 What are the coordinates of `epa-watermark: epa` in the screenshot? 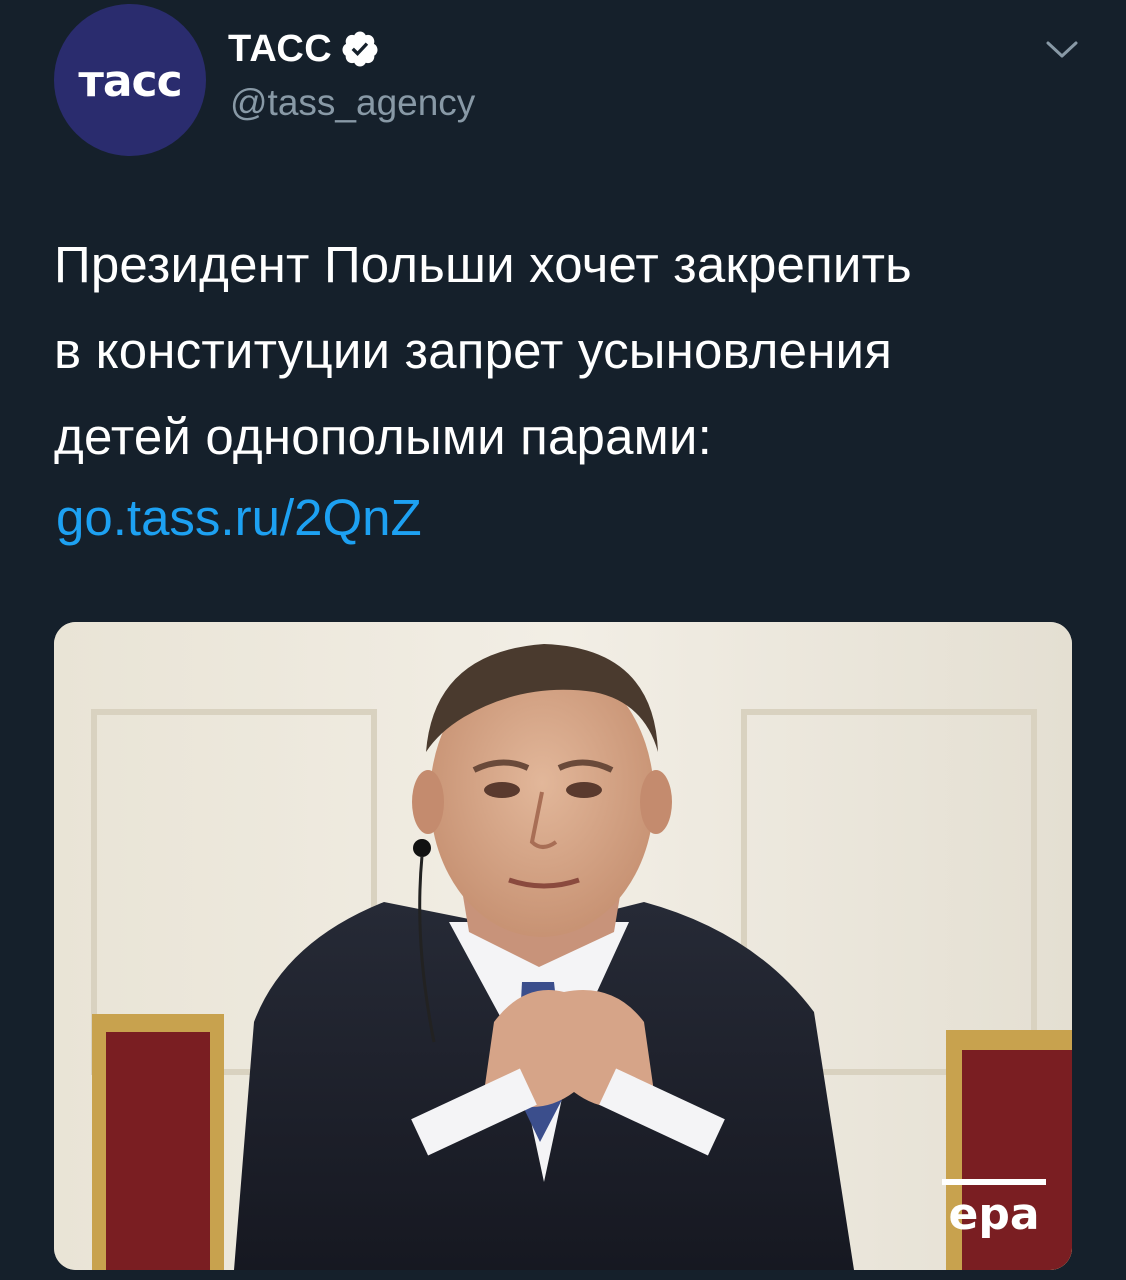 It's located at (994, 1209).